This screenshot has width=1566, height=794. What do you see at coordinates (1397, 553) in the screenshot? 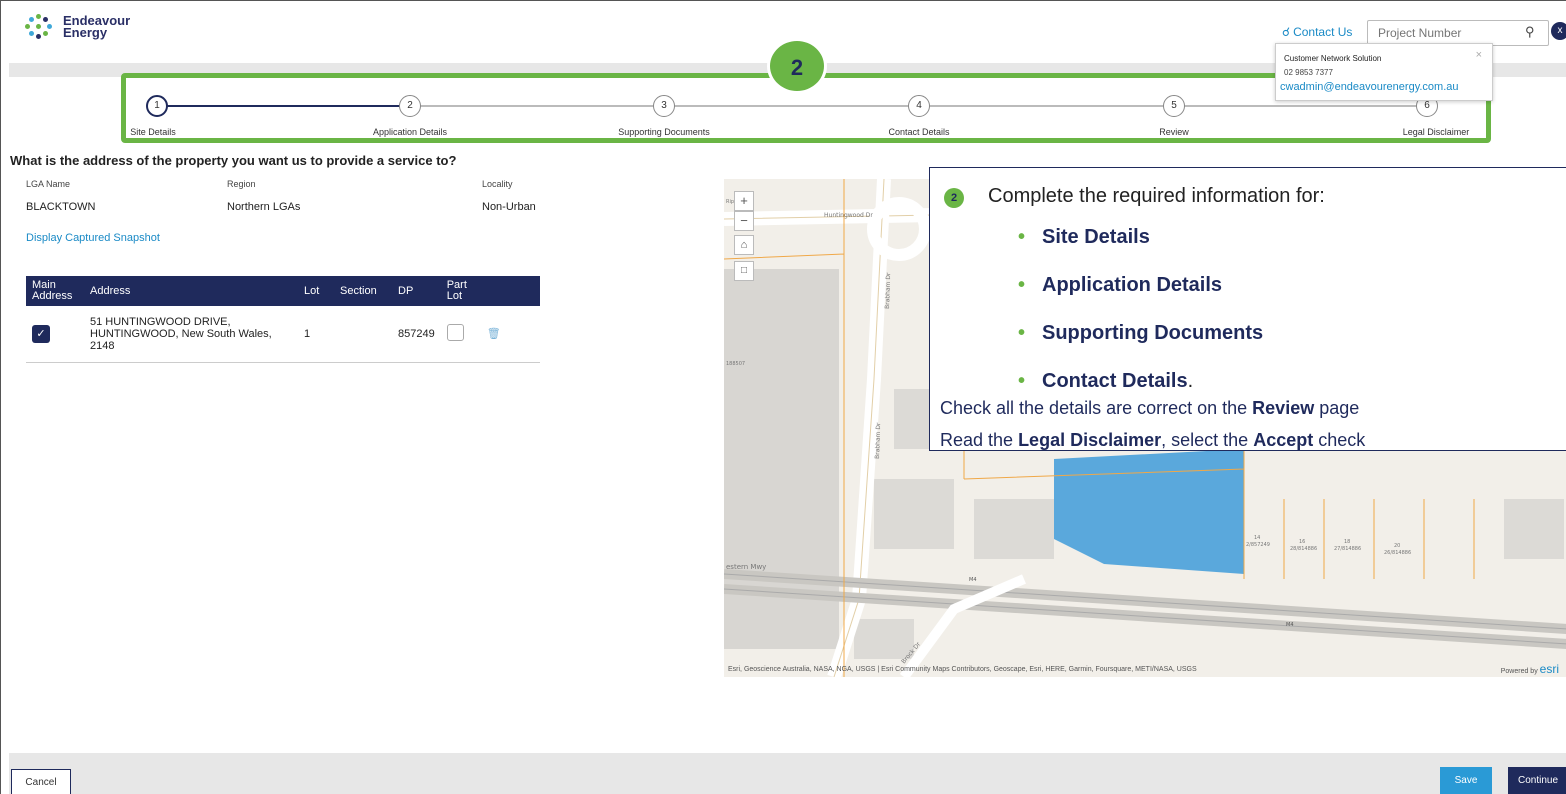
I see `map-label-lot-20-dp: 26/814886` at bounding box center [1397, 553].